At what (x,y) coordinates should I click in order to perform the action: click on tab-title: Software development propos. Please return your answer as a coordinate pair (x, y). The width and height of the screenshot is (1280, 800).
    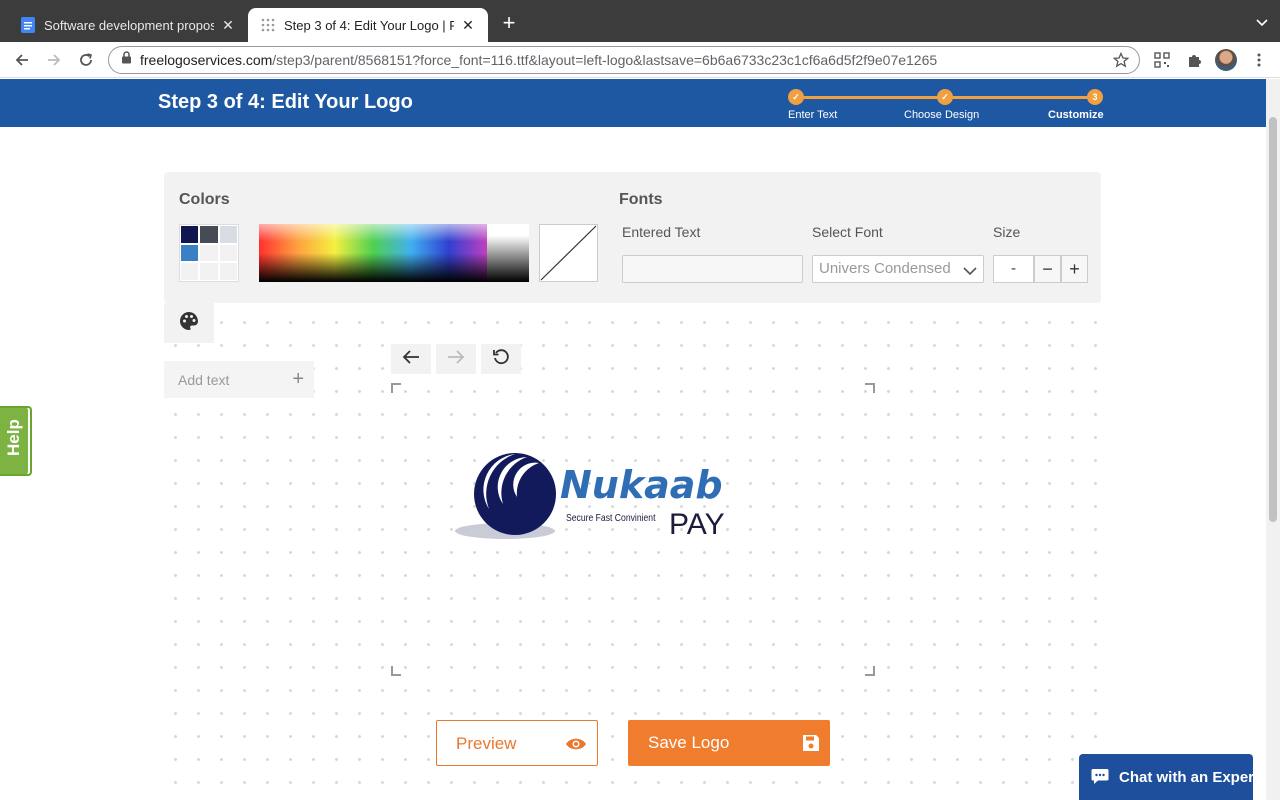
    Looking at the image, I should click on (129, 25).